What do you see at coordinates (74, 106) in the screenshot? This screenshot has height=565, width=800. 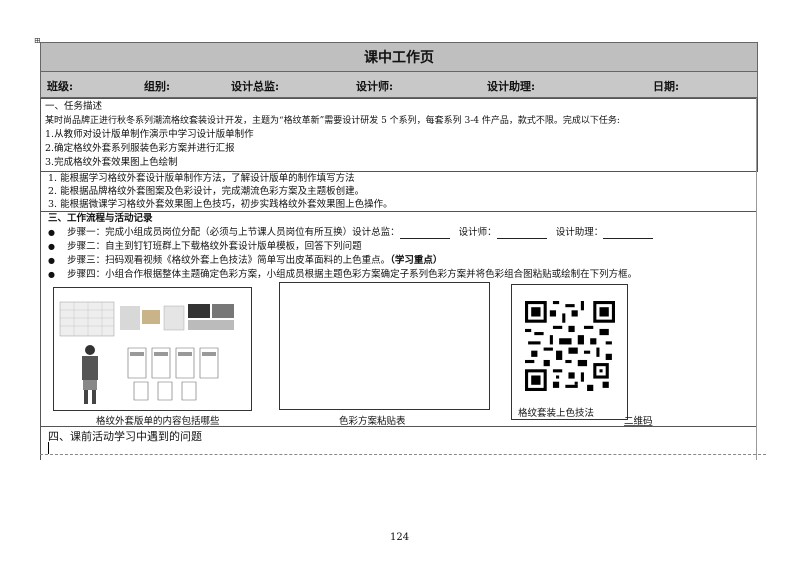 I see `task-heading: 一、任务描述` at bounding box center [74, 106].